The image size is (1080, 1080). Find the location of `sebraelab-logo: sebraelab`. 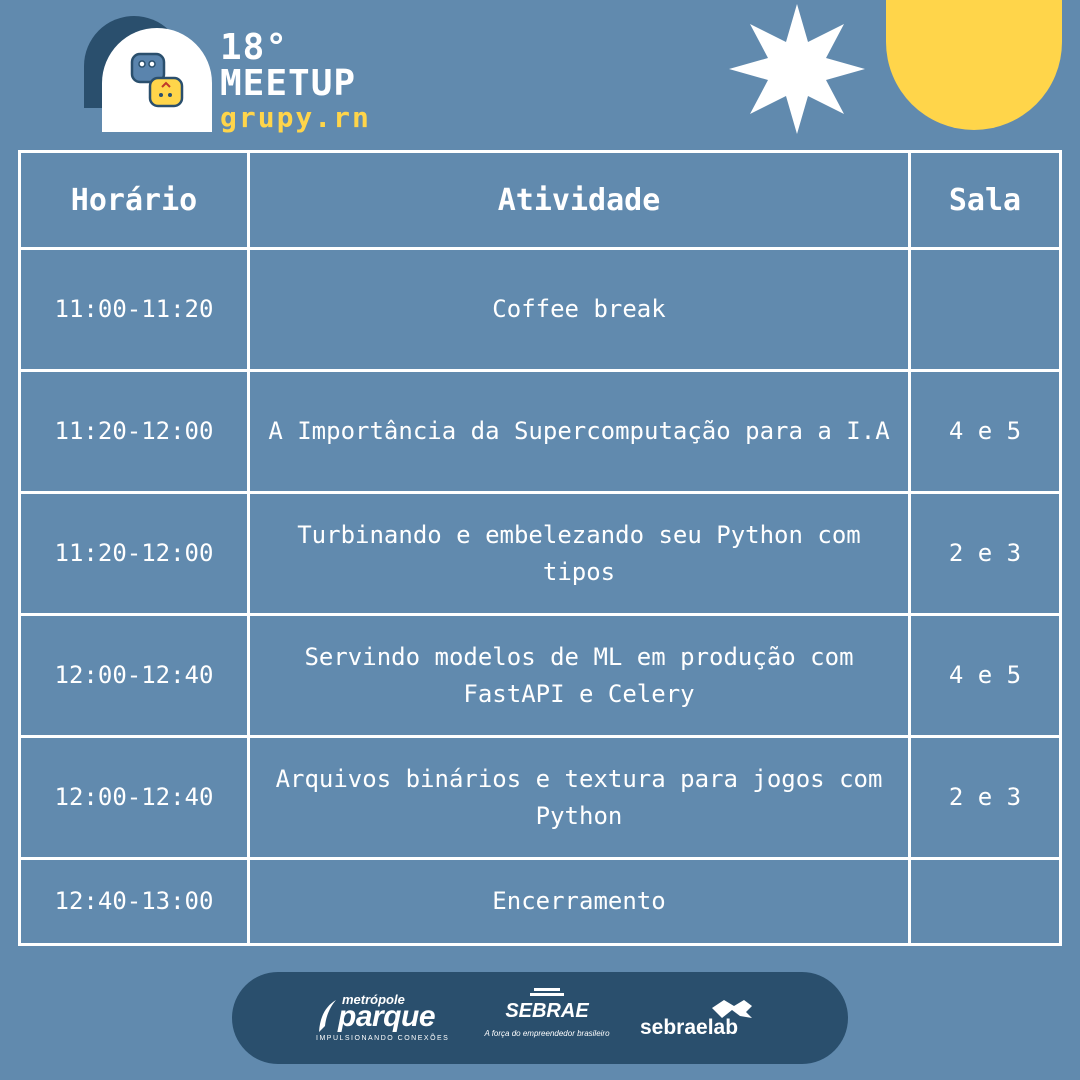

sebraelab-logo: sebraelab is located at coordinates (703, 1023).